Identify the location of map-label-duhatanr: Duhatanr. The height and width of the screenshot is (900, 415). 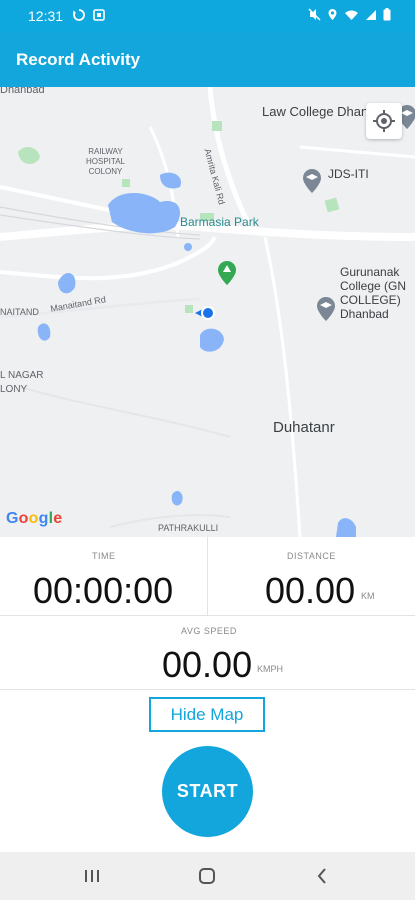
(304, 427).